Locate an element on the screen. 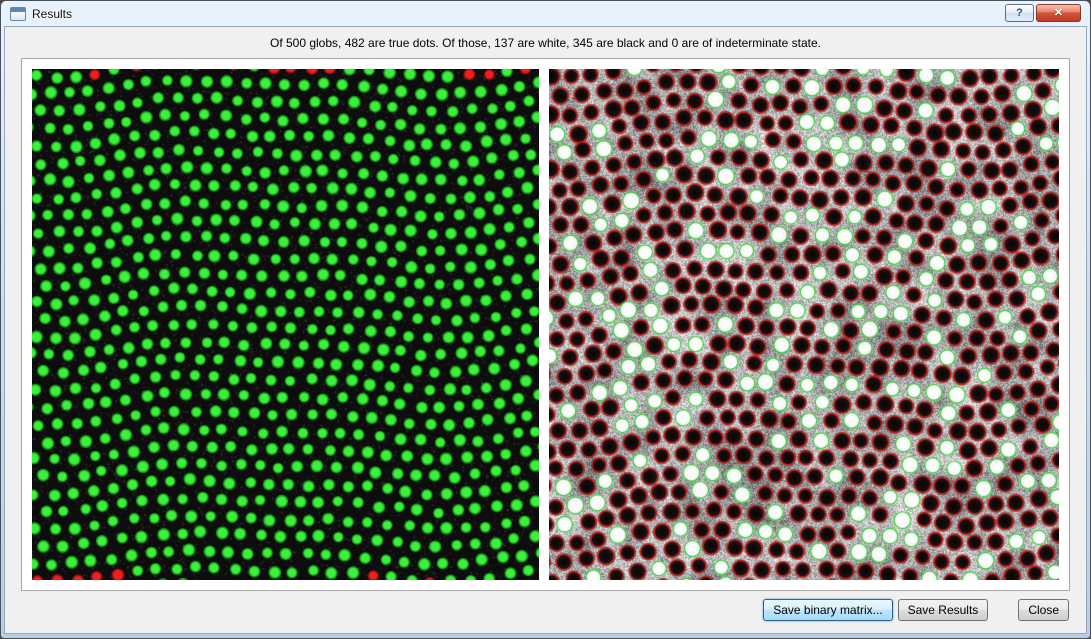  close-icon: ✕ is located at coordinates (1058, 12).